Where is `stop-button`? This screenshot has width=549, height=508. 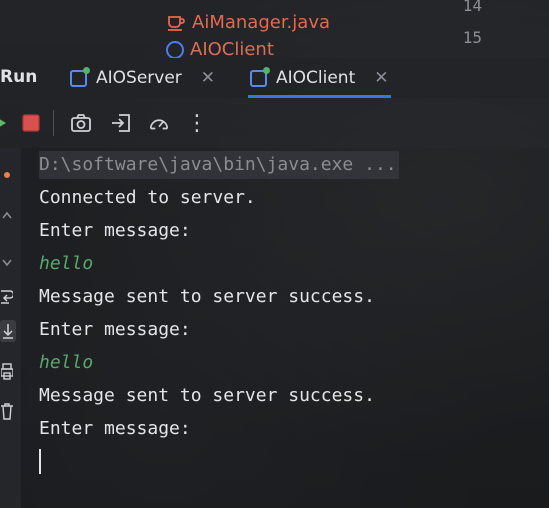
stop-button is located at coordinates (31, 123).